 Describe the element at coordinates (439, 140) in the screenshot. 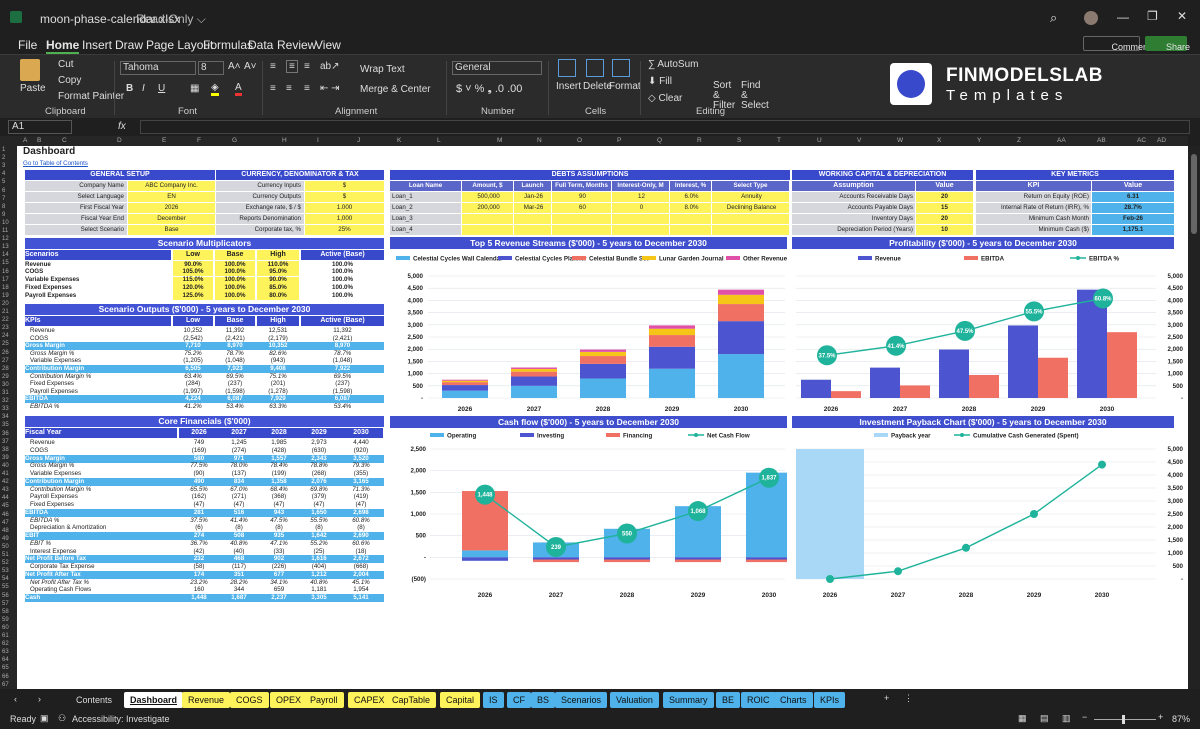

I see `column-header: L` at that location.